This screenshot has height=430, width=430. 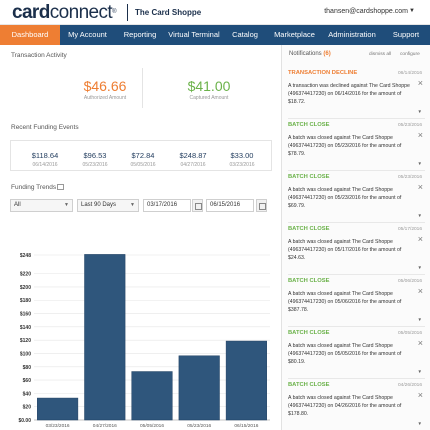 What do you see at coordinates (87, 35) in the screenshot?
I see `nav-tab-my-account: My Account` at bounding box center [87, 35].